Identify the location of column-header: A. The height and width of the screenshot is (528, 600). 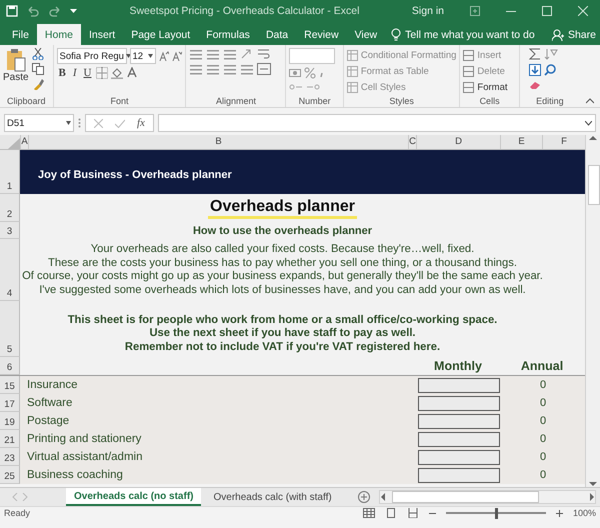
(24, 141).